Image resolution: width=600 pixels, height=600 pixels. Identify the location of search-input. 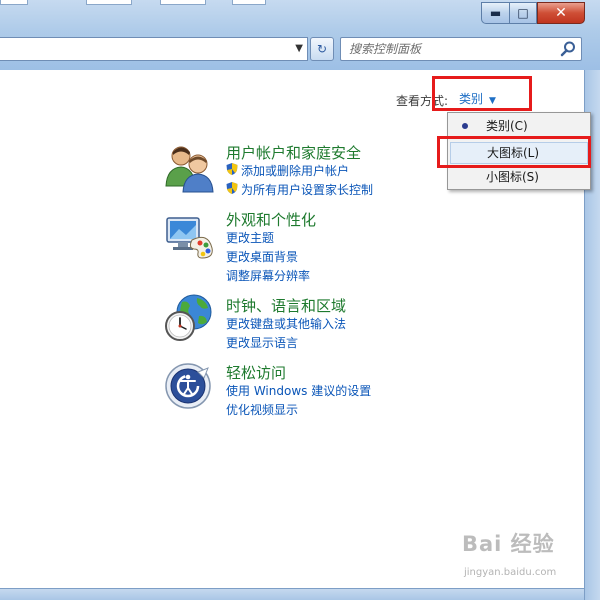
(446, 49).